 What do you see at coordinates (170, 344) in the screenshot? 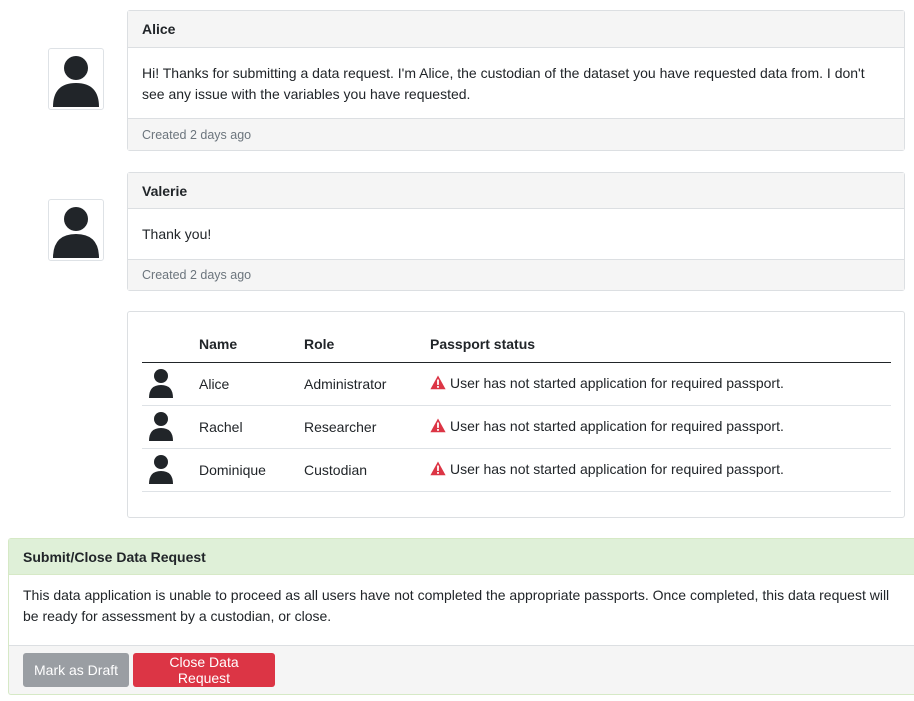
I see `avatar-column-header` at bounding box center [170, 344].